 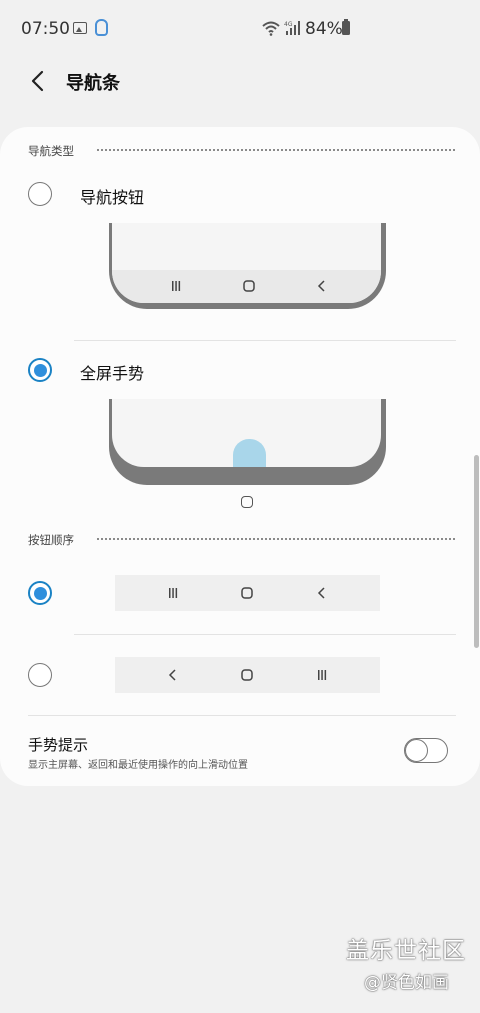 I want to click on gesture-handle, so click(x=249, y=453).